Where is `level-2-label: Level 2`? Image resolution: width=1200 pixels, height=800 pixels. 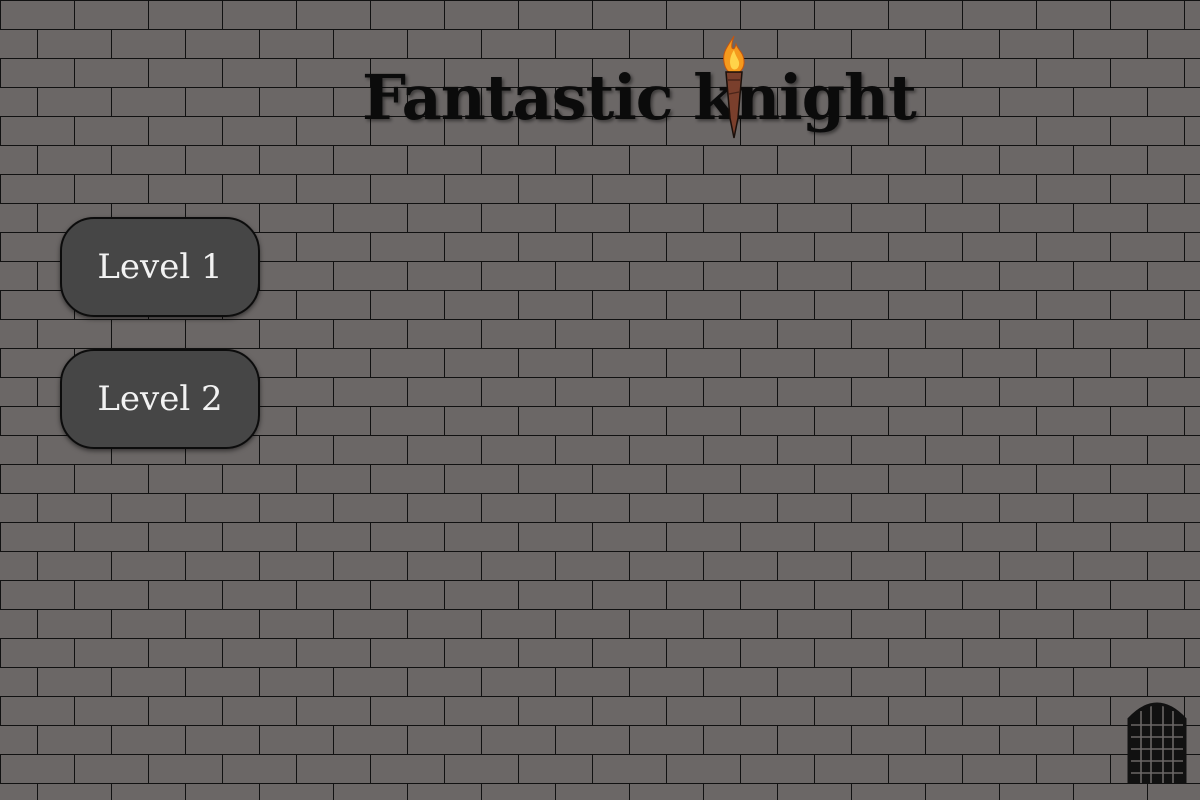
level-2-label: Level 2 is located at coordinates (160, 399).